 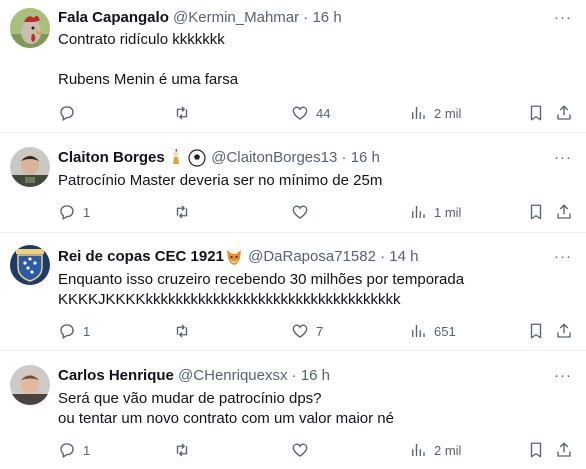 What do you see at coordinates (323, 113) in the screenshot?
I see `like-count: 44` at bounding box center [323, 113].